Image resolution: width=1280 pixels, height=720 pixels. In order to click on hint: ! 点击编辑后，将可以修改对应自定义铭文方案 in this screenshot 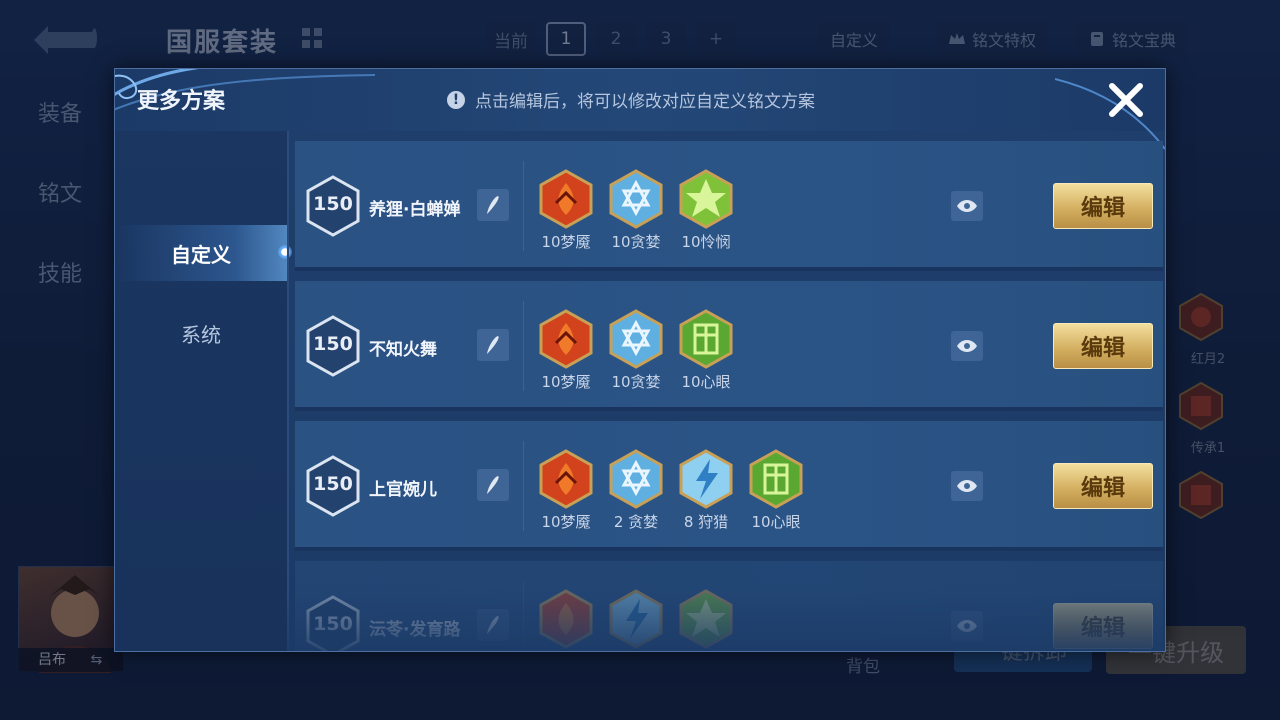, I will do `click(631, 99)`.